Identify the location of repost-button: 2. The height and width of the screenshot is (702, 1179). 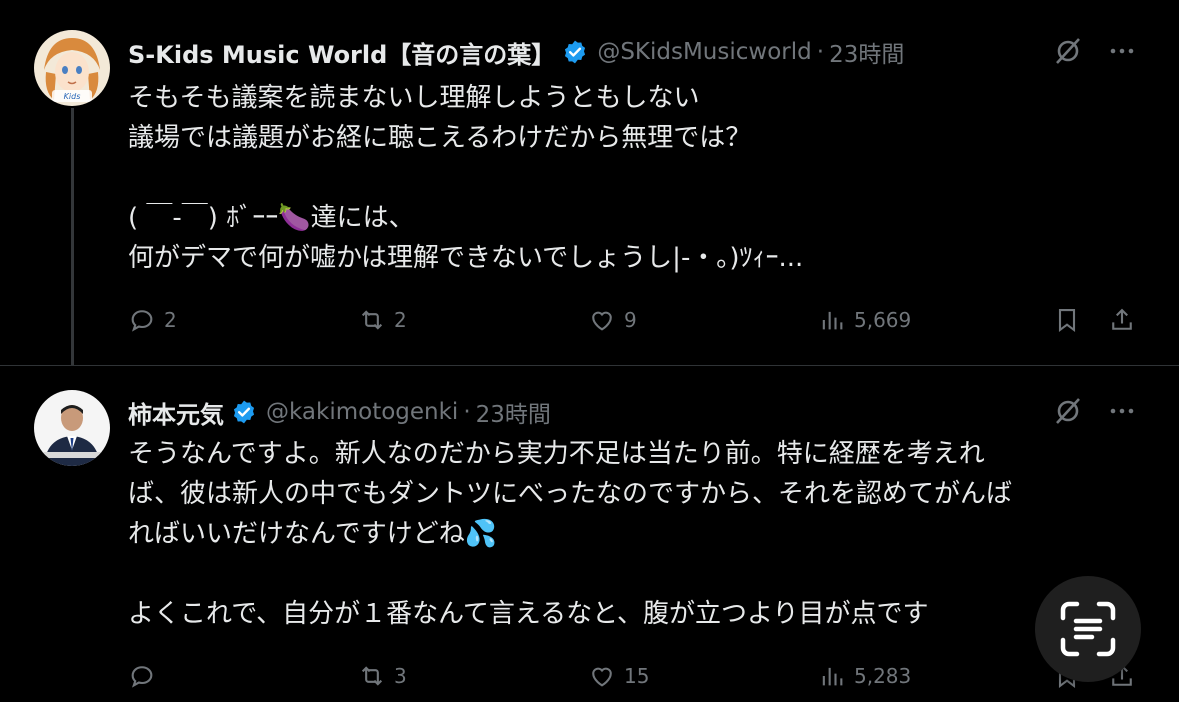
(382, 320).